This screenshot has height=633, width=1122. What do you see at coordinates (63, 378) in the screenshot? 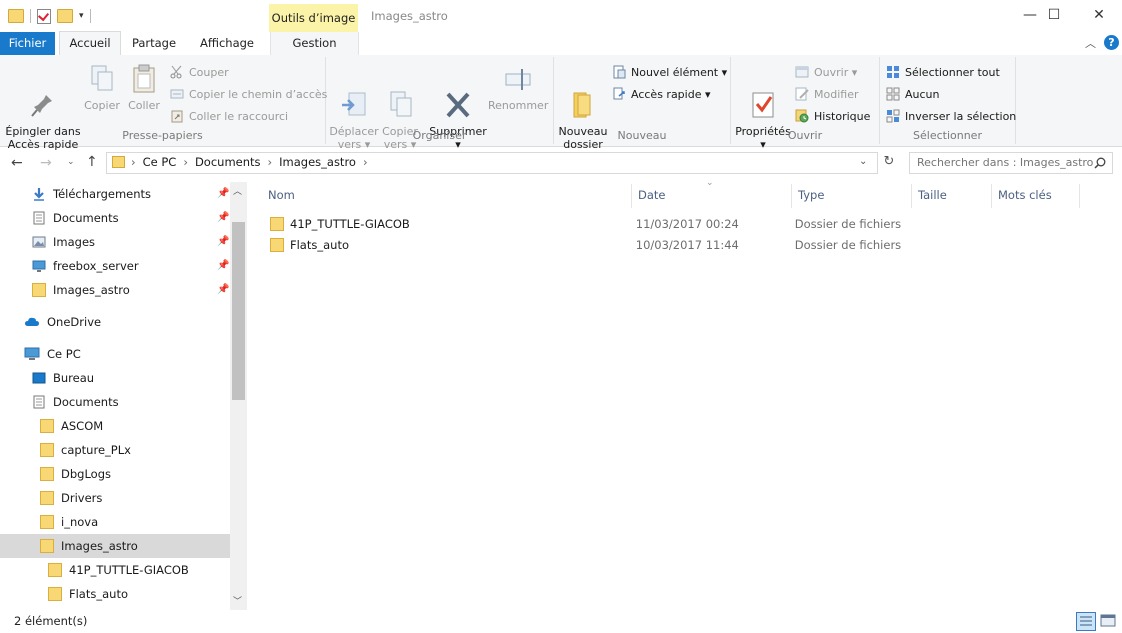
I see `nav-item-bureau: Bureau` at bounding box center [63, 378].